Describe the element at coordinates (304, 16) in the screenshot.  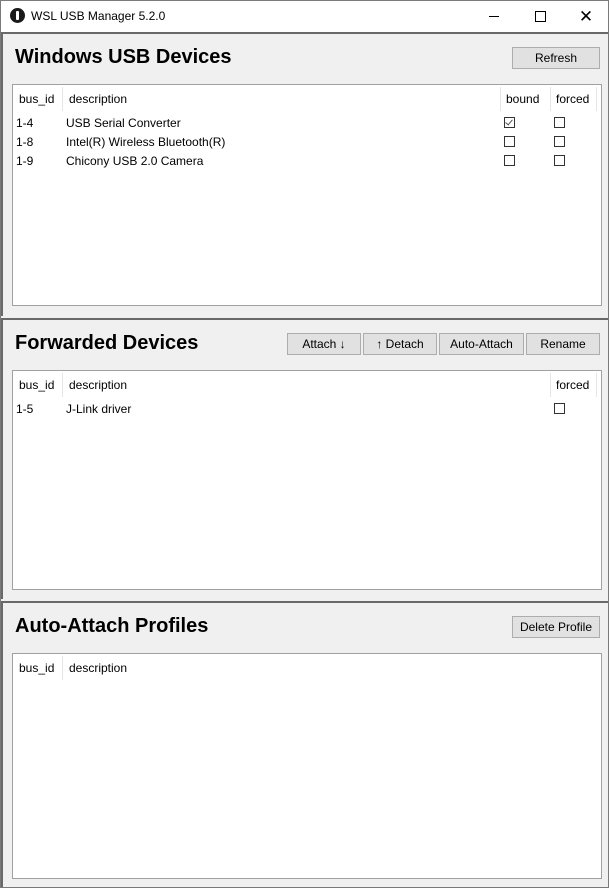
I see `title-bar: WSL USB Manager 5.2.0 ✕` at that location.